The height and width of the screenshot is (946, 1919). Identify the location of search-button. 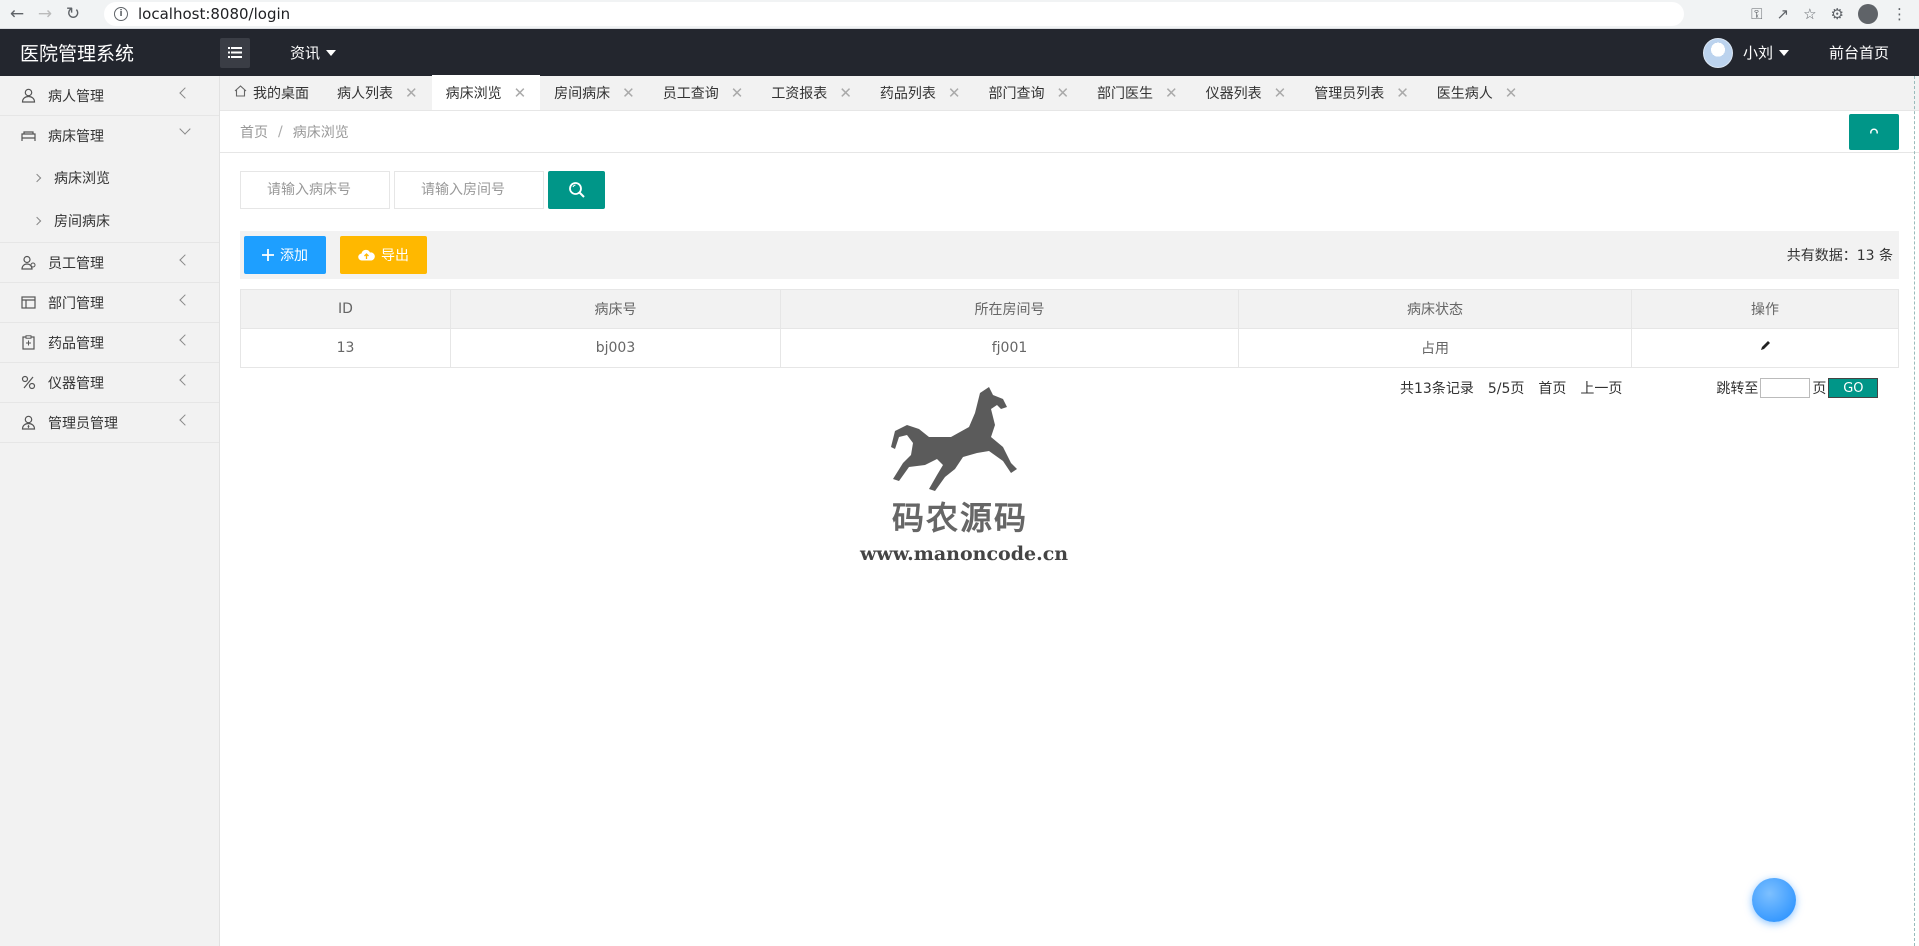
(576, 190).